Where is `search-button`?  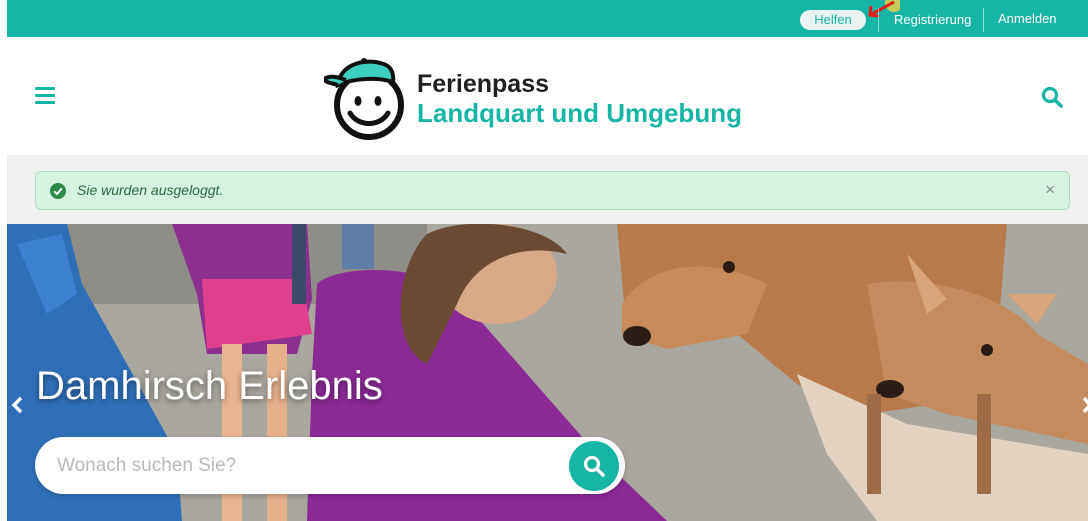
search-button is located at coordinates (594, 466).